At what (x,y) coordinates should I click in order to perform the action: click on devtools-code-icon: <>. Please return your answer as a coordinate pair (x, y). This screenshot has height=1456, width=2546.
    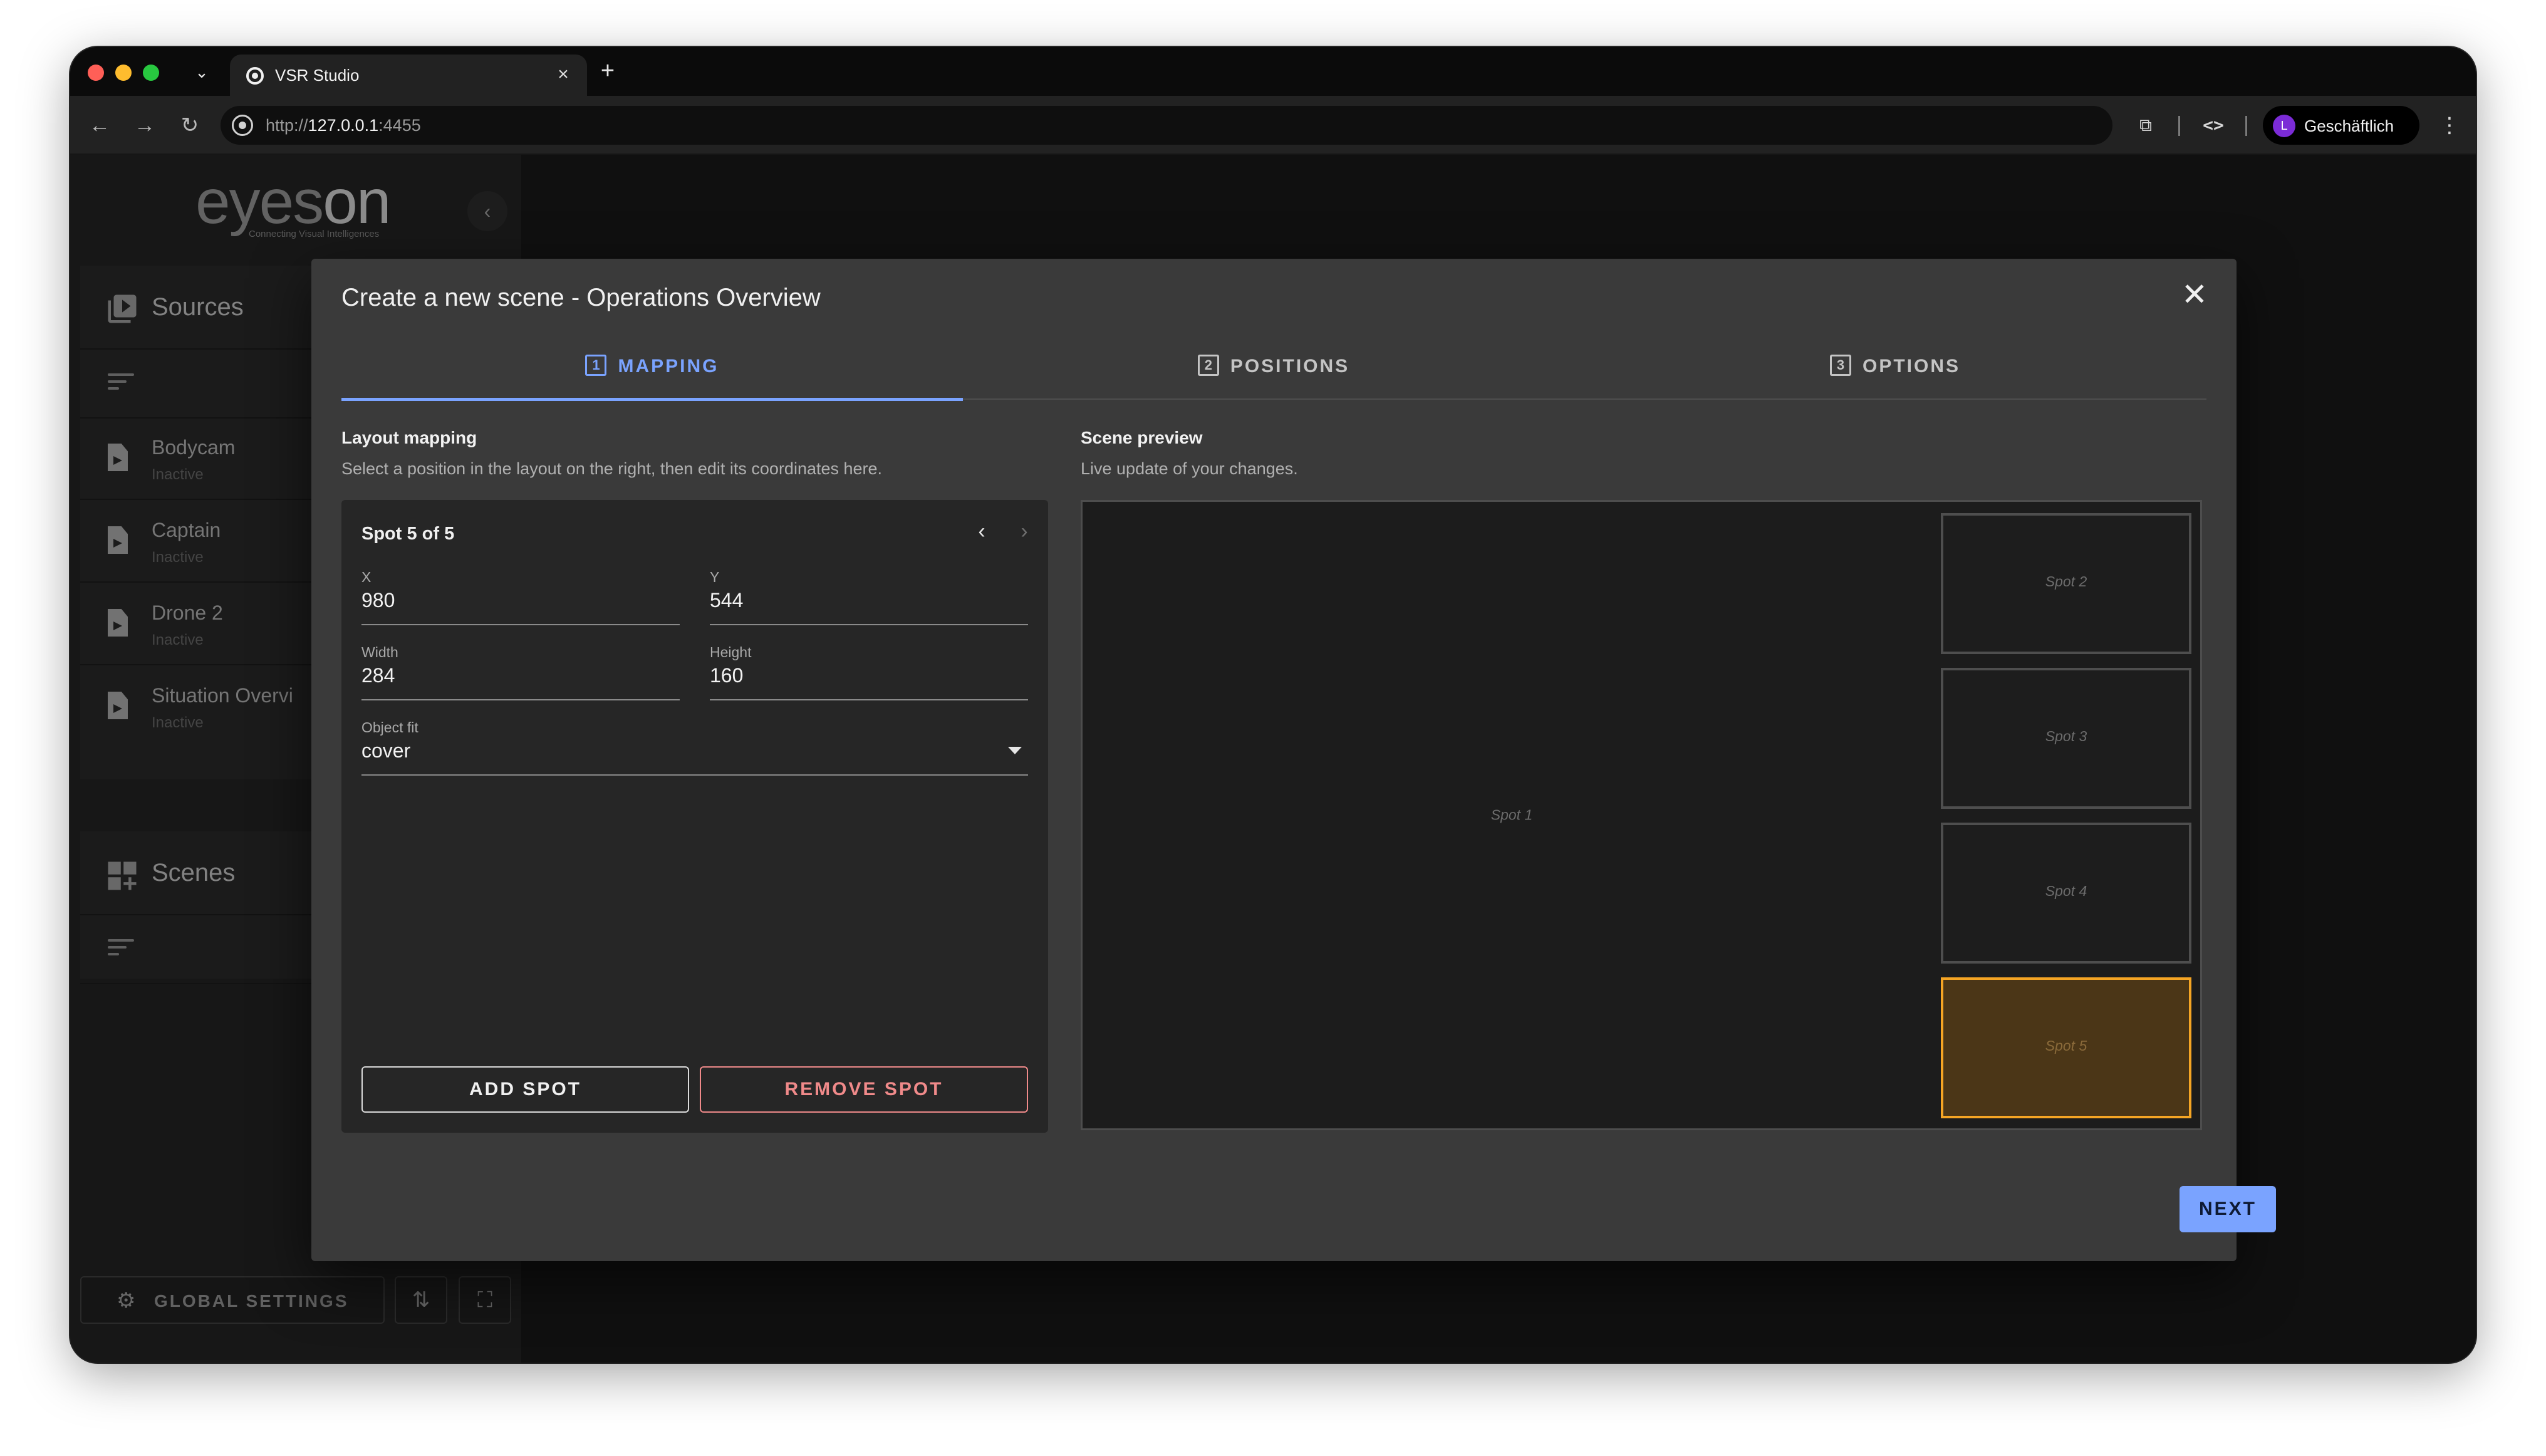
    Looking at the image, I should click on (2213, 126).